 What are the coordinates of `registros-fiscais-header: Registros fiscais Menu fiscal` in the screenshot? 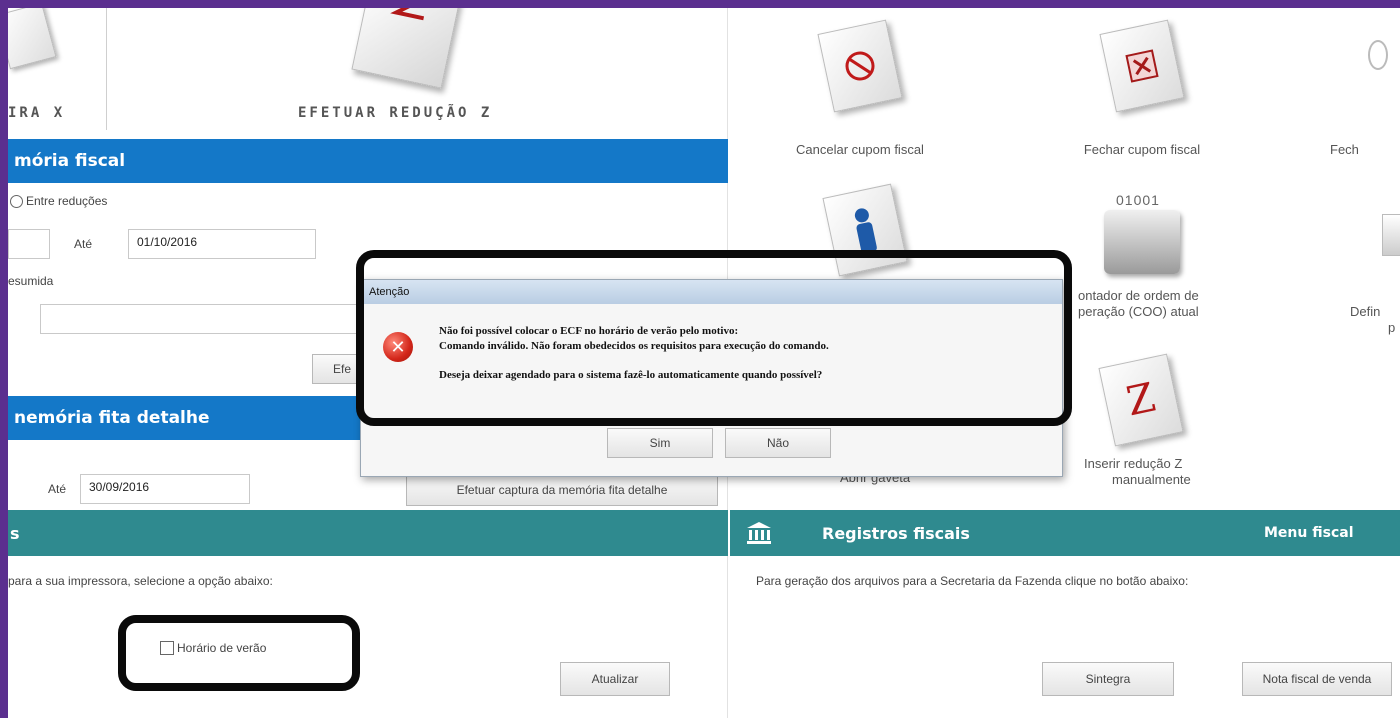 It's located at (1065, 533).